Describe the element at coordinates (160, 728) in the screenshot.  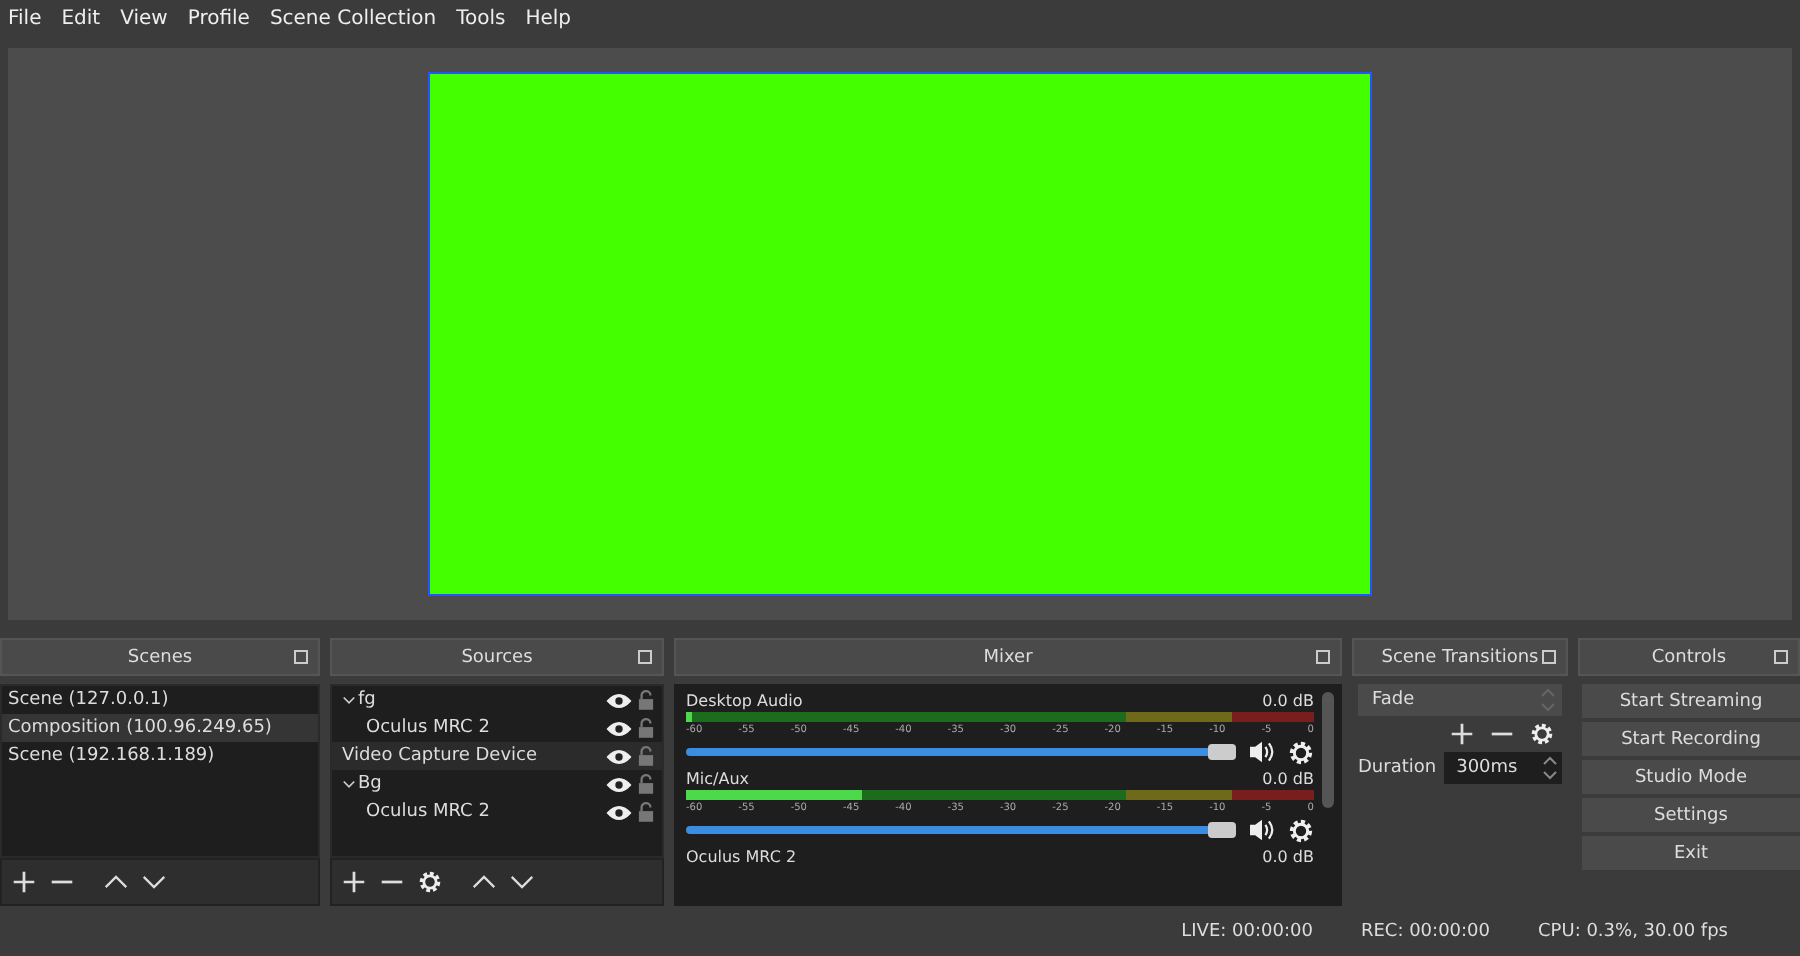
I see `scene-item: Composition (100.96.249.65)` at that location.